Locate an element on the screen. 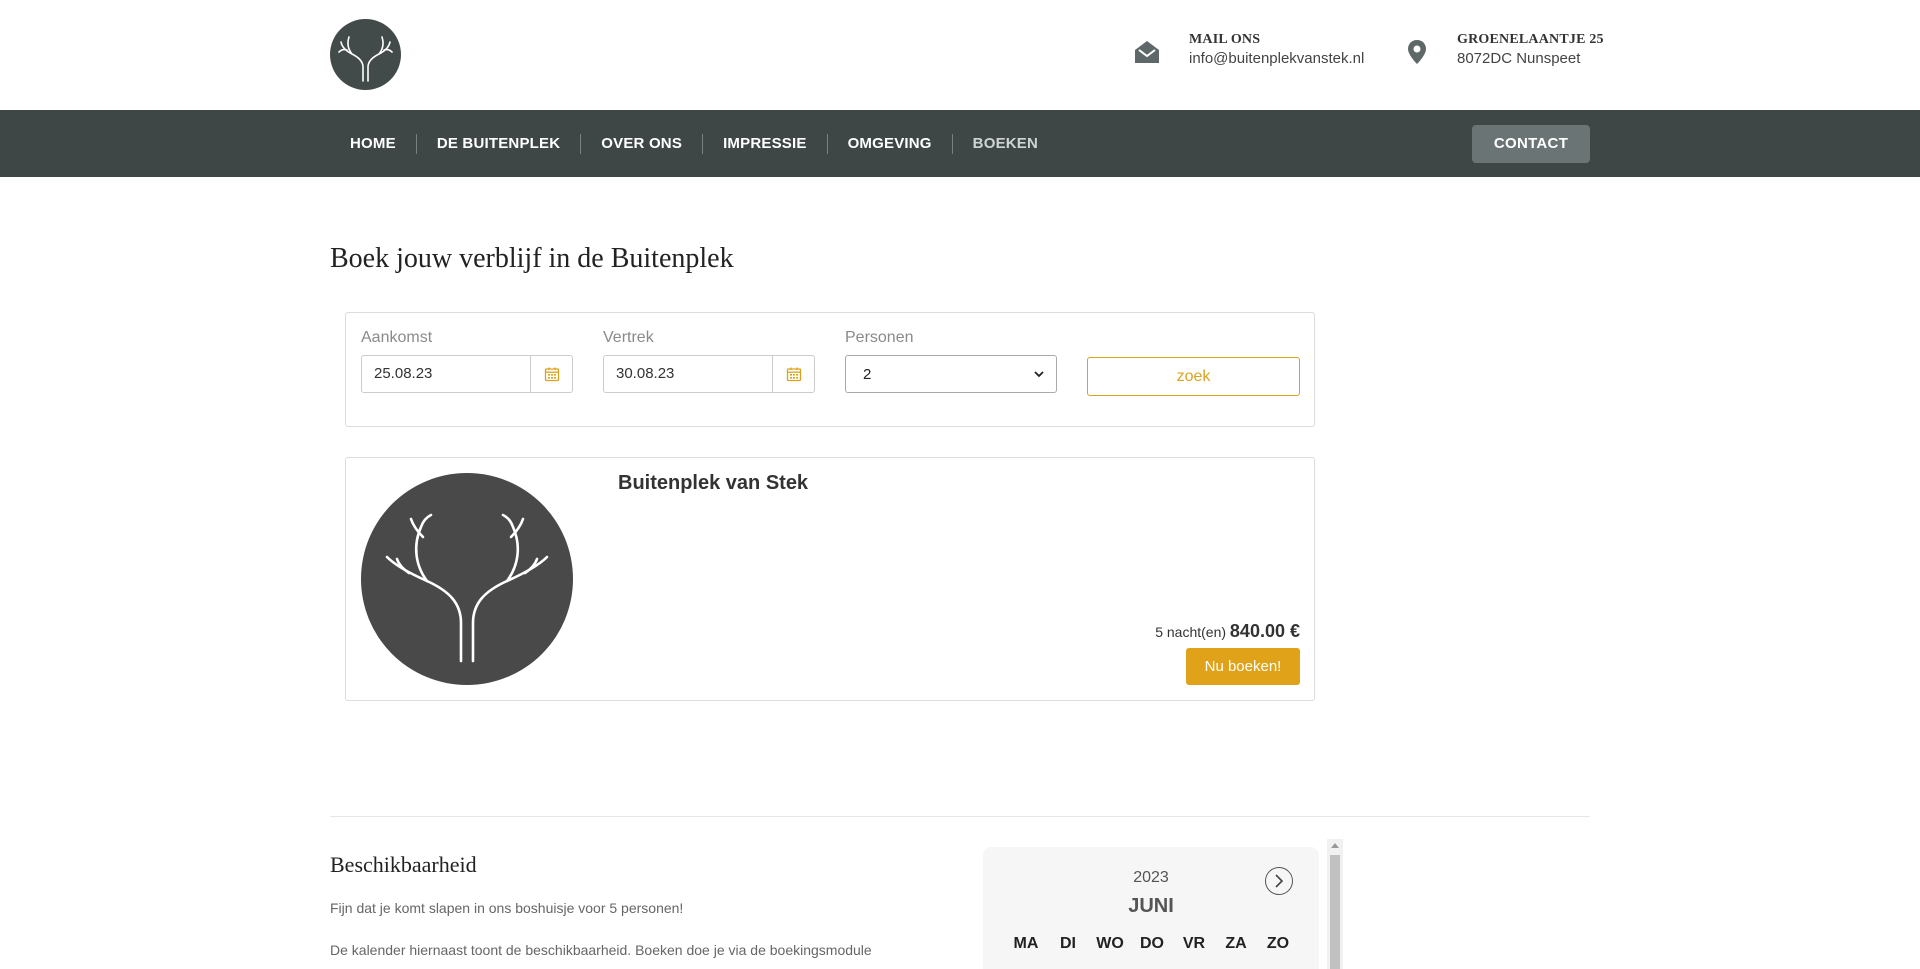  arrival-field: Aankomst 25.08.23 is located at coordinates (467, 361).